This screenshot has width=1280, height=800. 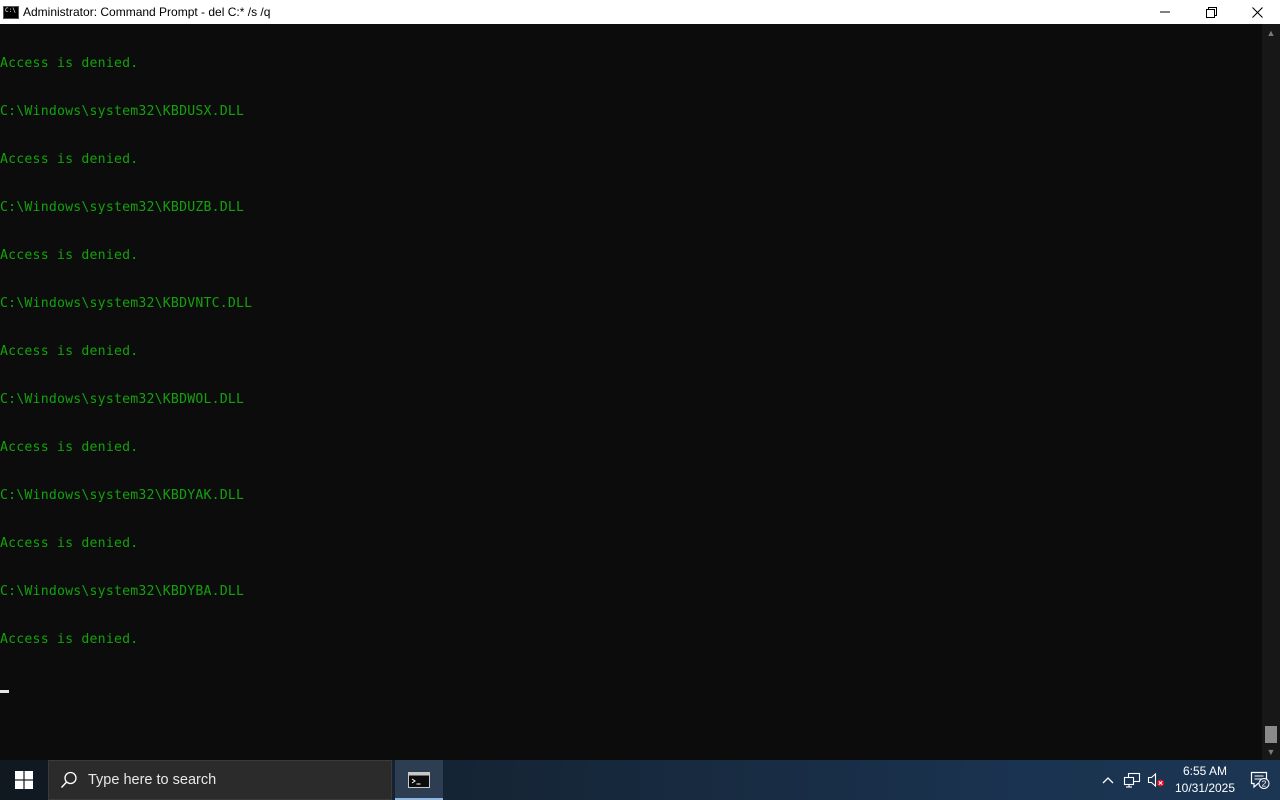 I want to click on system-tray: 6:55 AM 10/31/2025 2, so click(x=1188, y=780).